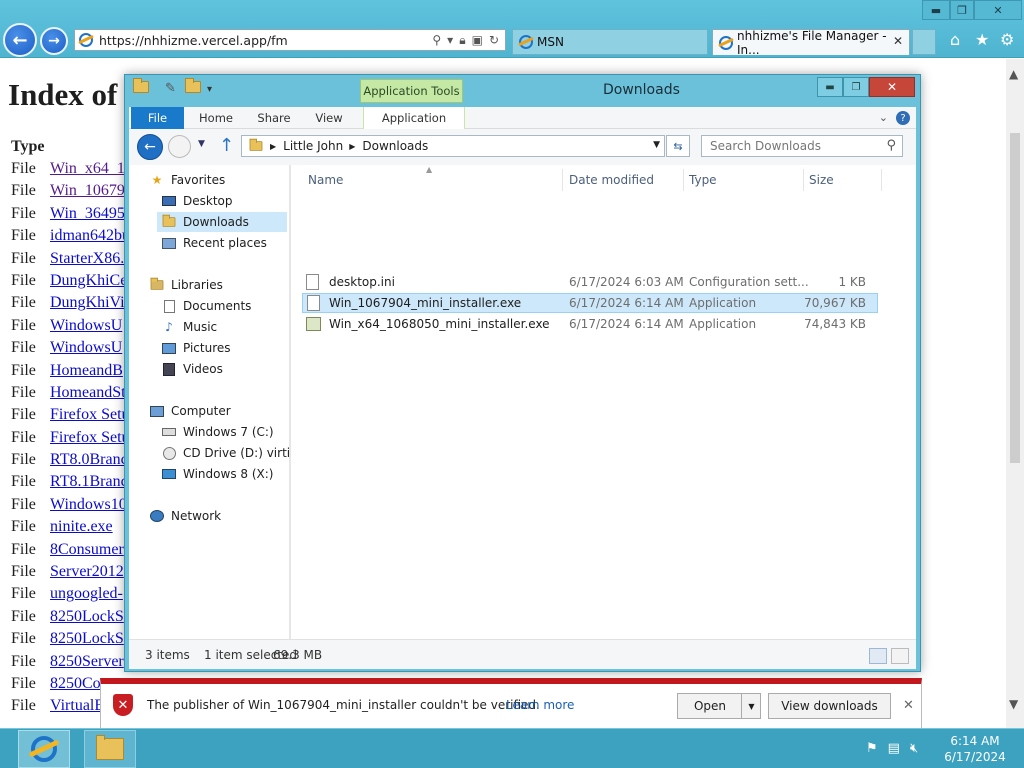 This screenshot has height=768, width=1024. What do you see at coordinates (193, 87) in the screenshot?
I see `new-folder-icon` at bounding box center [193, 87].